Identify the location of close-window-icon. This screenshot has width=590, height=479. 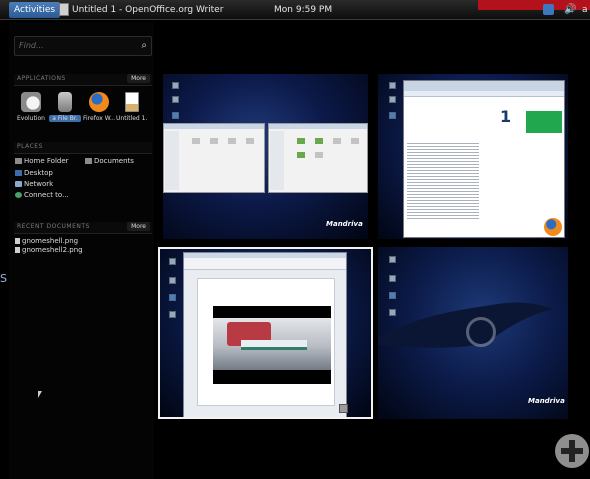
(343, 408).